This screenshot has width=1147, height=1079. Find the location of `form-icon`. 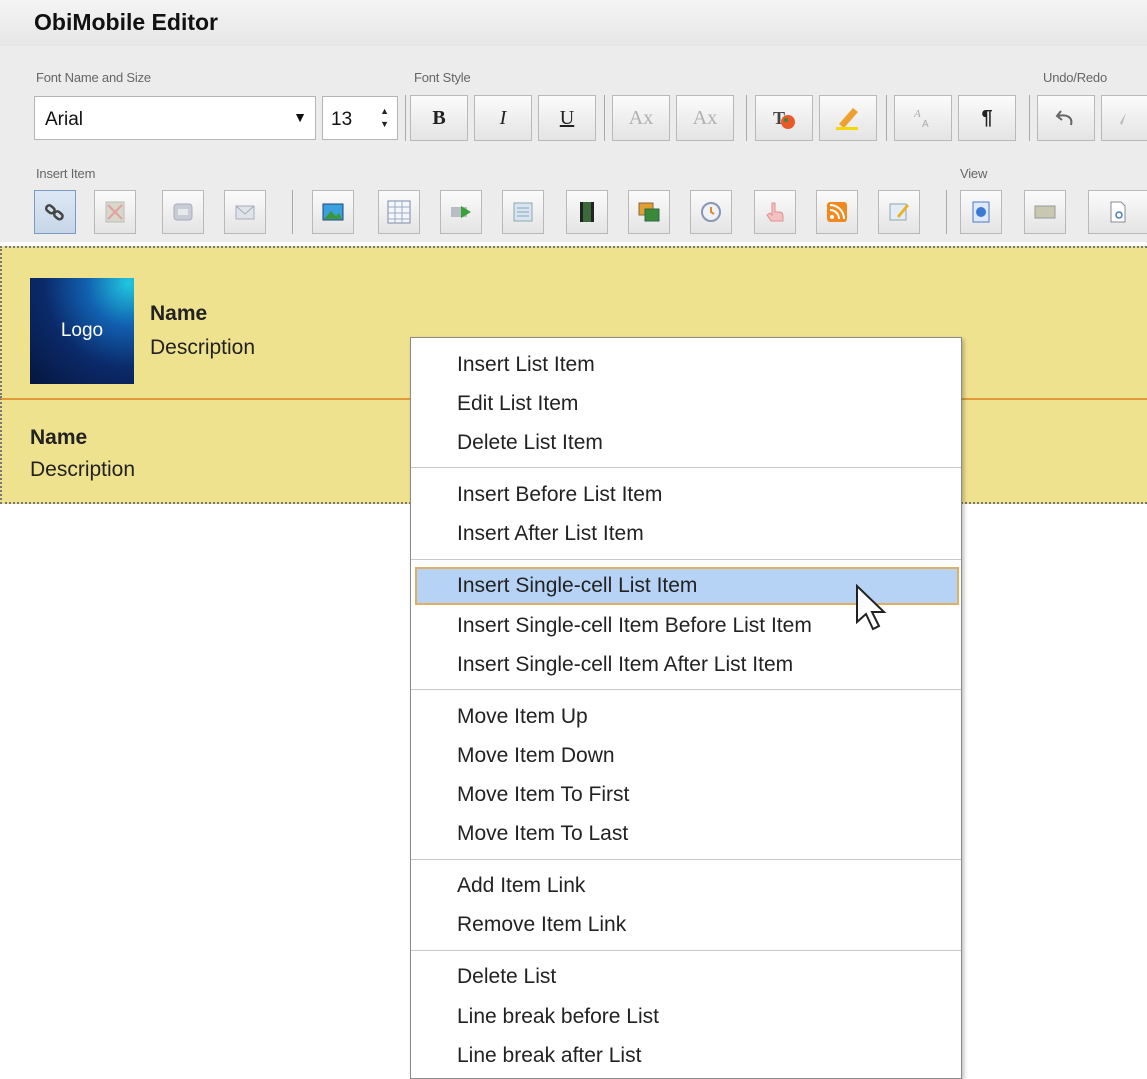

form-icon is located at coordinates (523, 212).